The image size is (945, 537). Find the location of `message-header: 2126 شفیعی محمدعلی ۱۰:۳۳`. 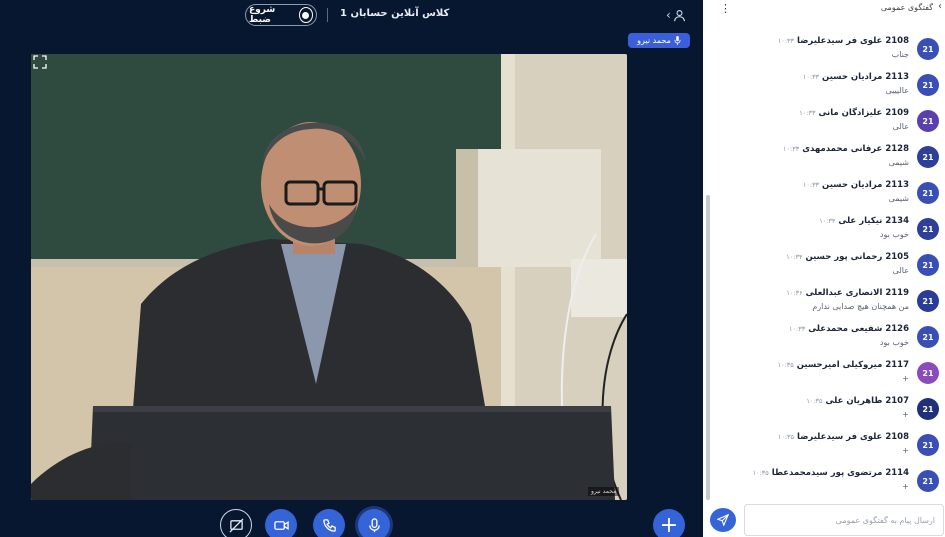

message-header: 2126 شفیعی محمدعلی ۱۰:۳۳ is located at coordinates (849, 329).